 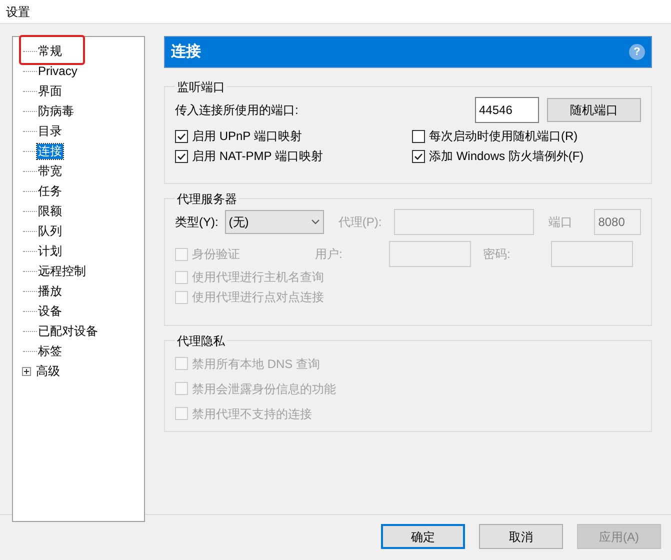 I want to click on field-label: 传入连接所使用的端口:, so click(x=237, y=110).